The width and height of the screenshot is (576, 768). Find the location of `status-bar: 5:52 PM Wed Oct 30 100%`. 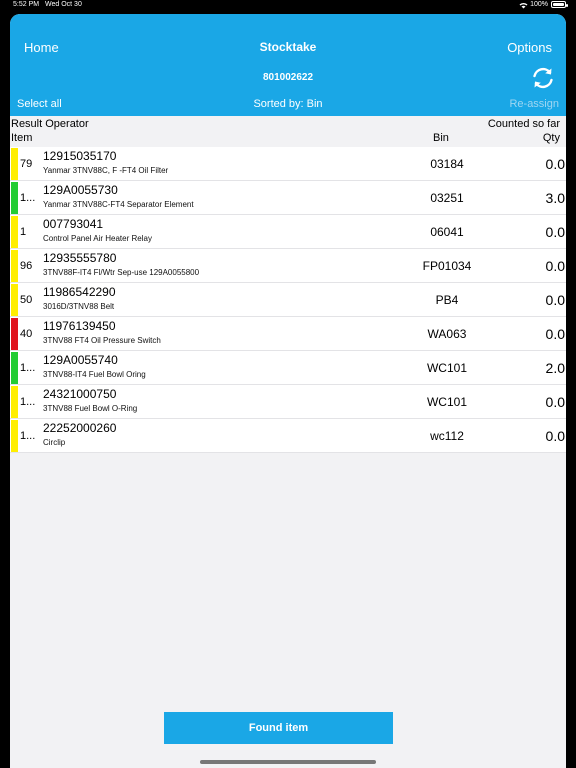

status-bar: 5:52 PM Wed Oct 30 100% is located at coordinates (288, 6).